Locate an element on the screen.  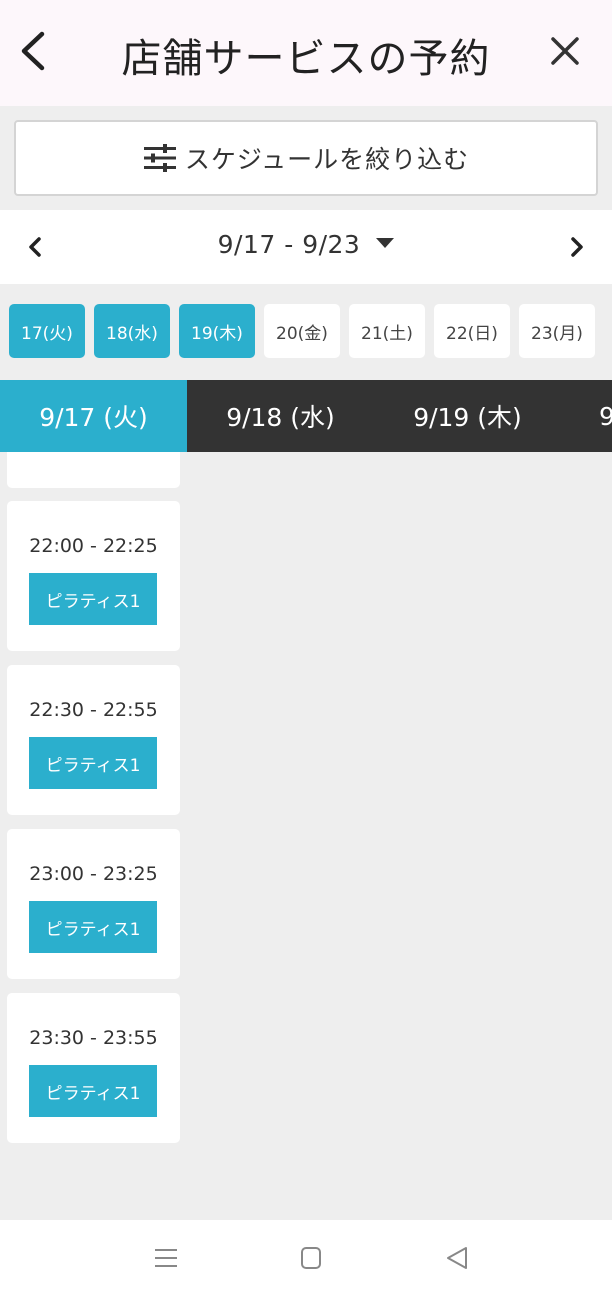
slot-time: 22:00 - 22:25 is located at coordinates (93, 546).